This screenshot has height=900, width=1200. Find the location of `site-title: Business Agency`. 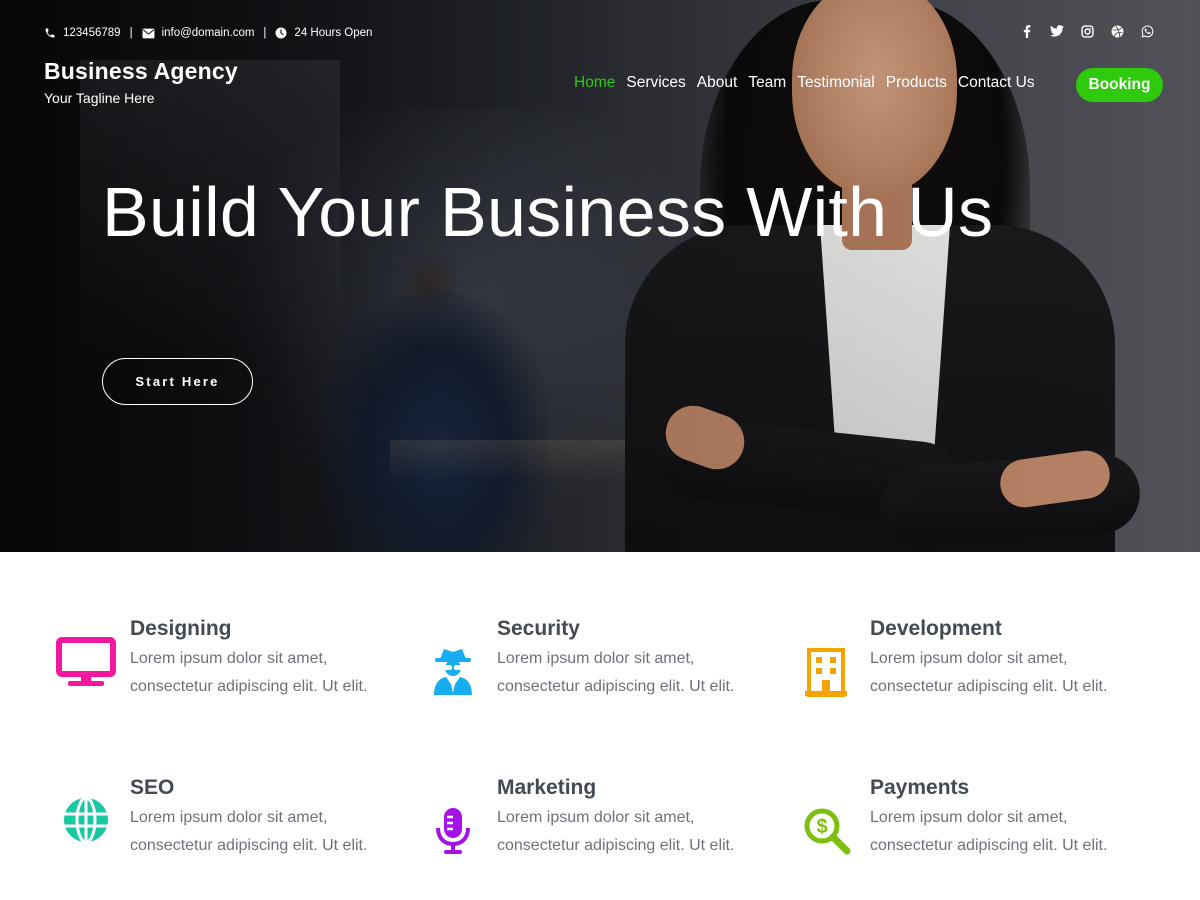

site-title: Business Agency is located at coordinates (141, 71).